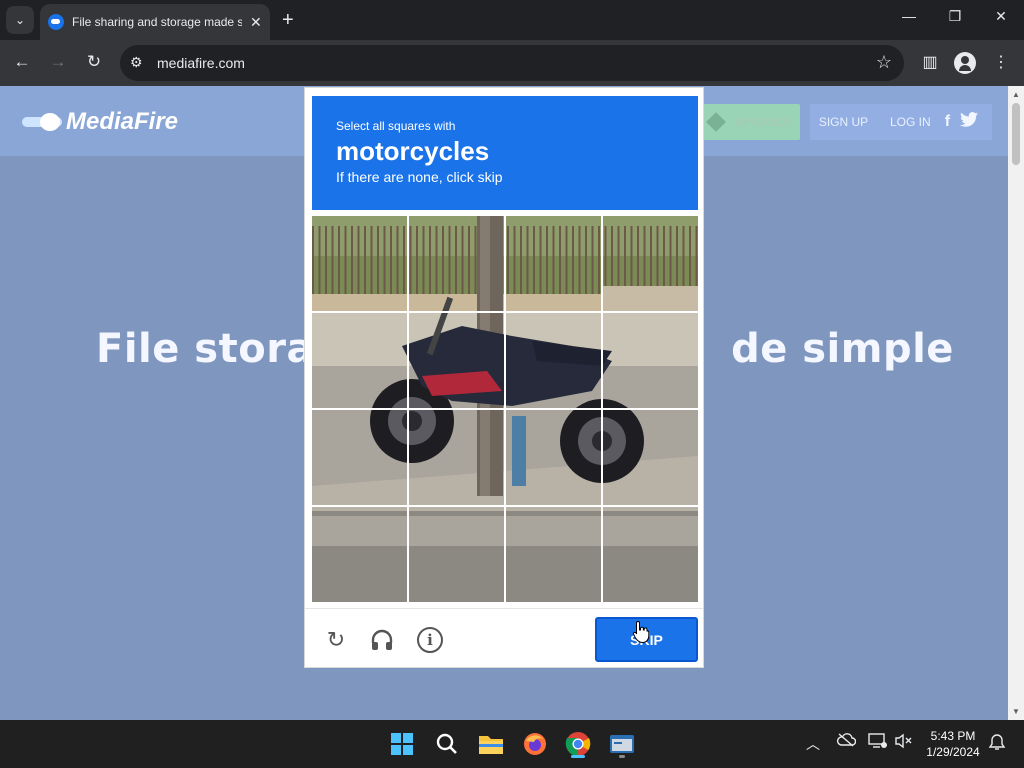  What do you see at coordinates (953, 752) in the screenshot?
I see `clock-date: 1/29/2024` at bounding box center [953, 752].